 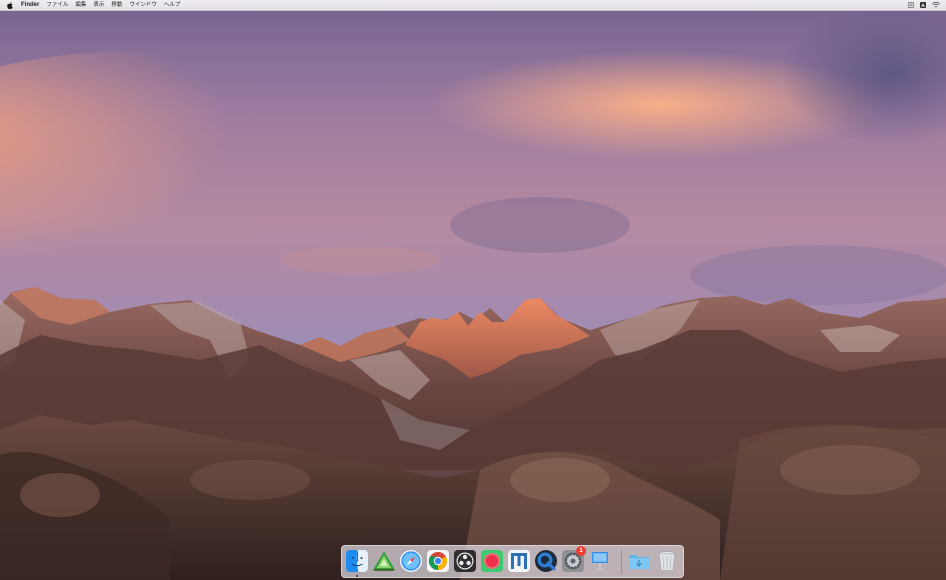 I want to click on finder-icon, so click(x=357, y=561).